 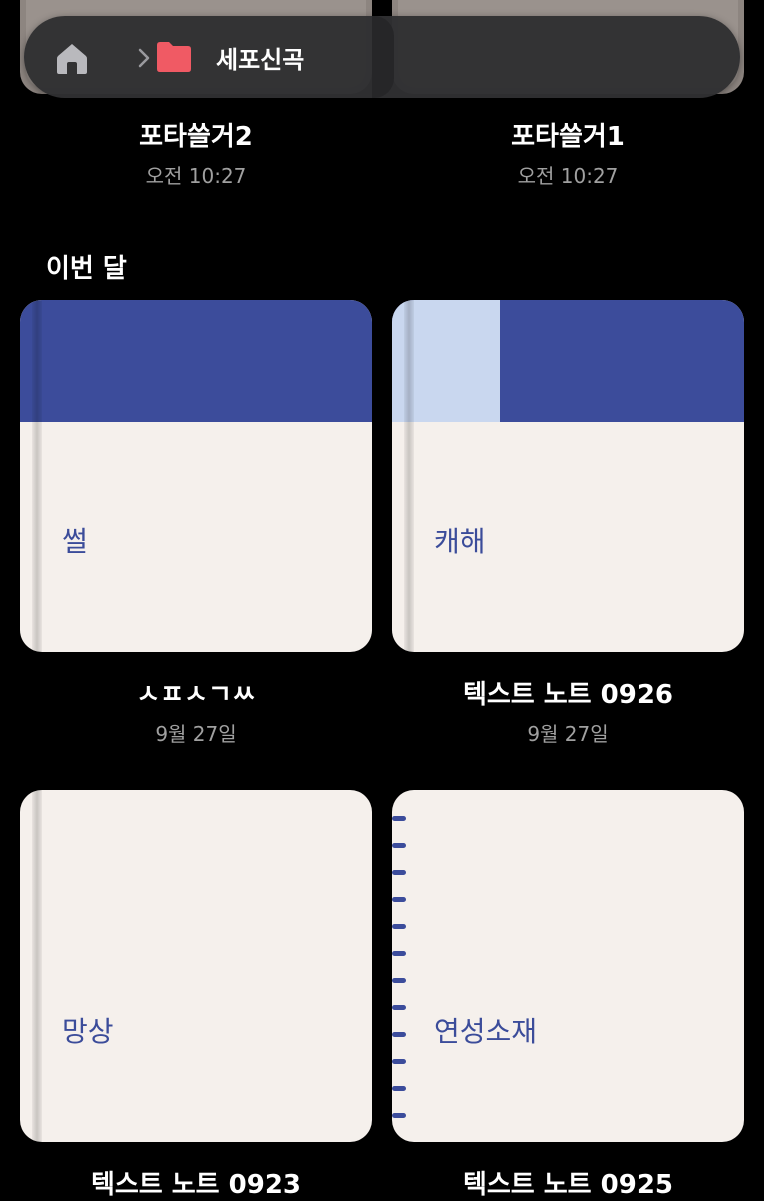 I want to click on note-card: 연성소재, so click(x=568, y=966).